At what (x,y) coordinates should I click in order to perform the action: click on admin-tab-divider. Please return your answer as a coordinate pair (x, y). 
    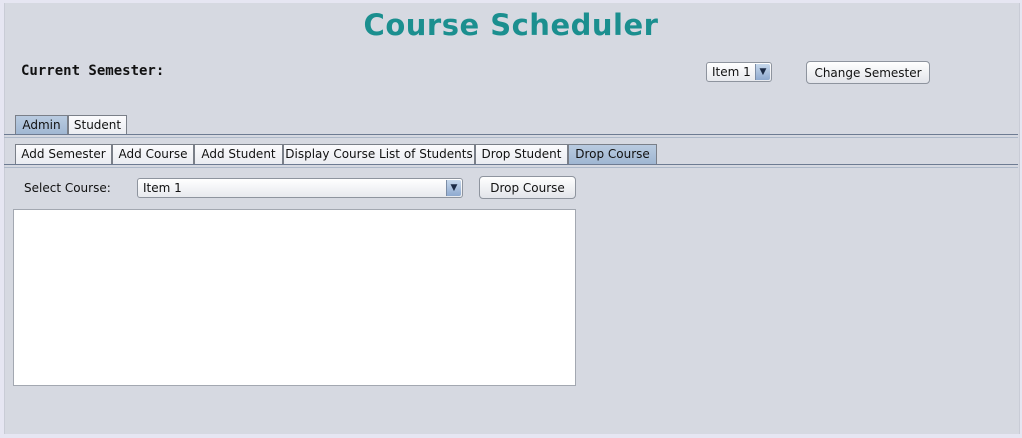
    Looking at the image, I should click on (511, 164).